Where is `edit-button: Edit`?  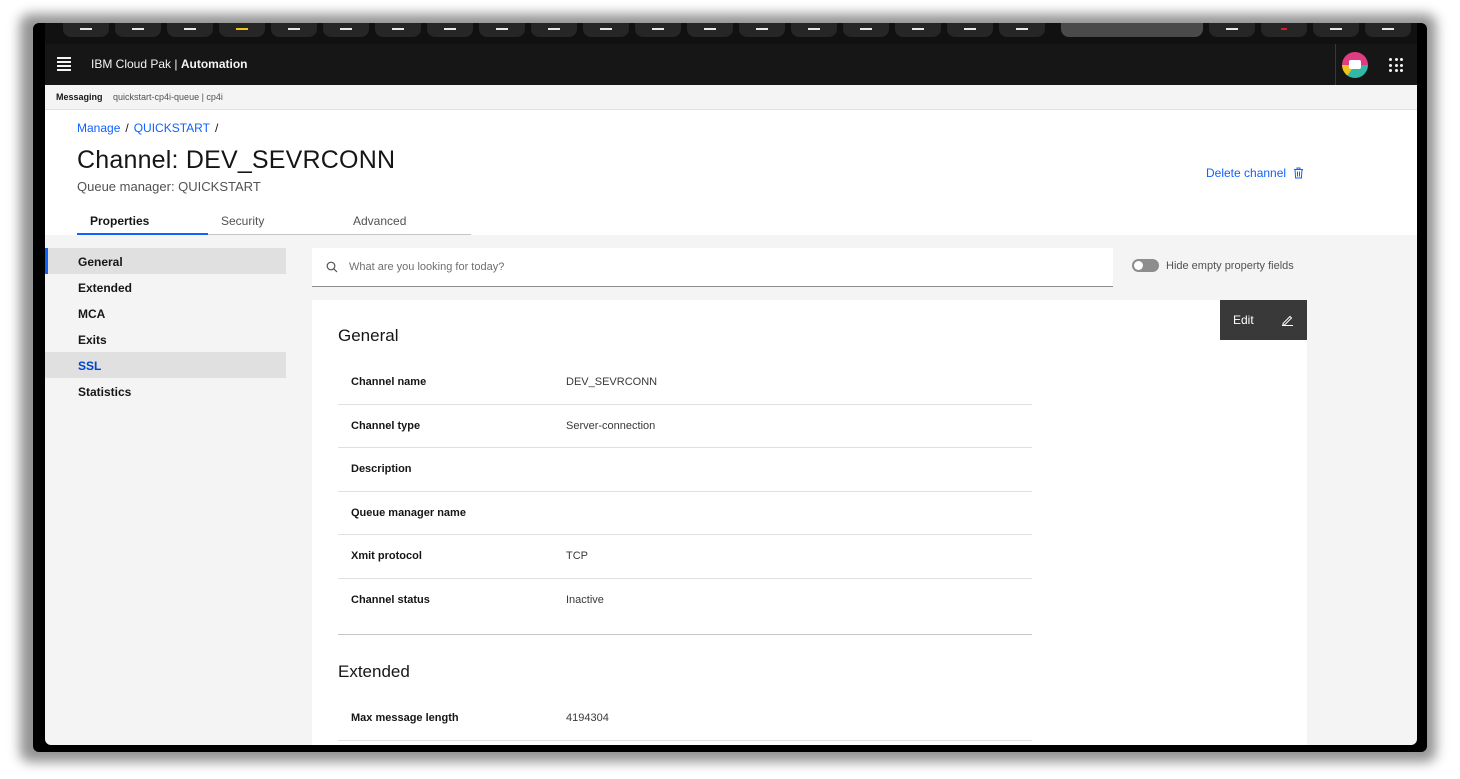 edit-button: Edit is located at coordinates (1263, 320).